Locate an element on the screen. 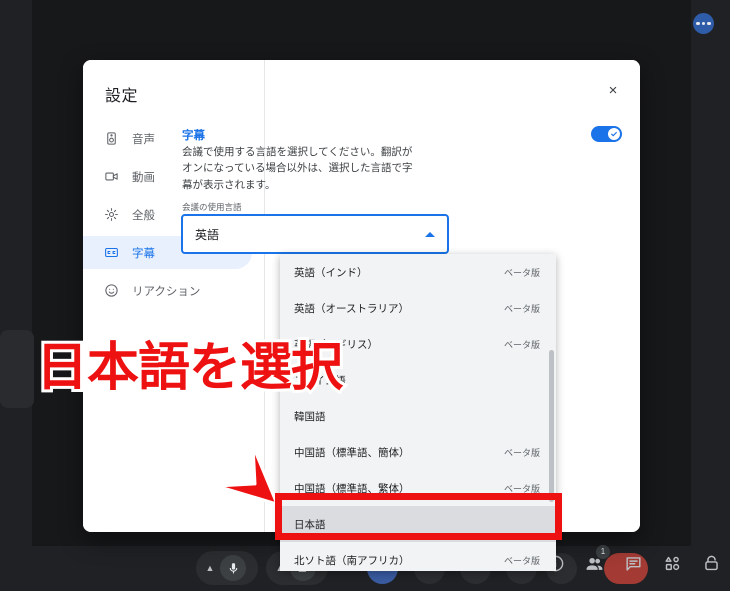 The width and height of the screenshot is (730, 591). chat-icon is located at coordinates (633, 563).